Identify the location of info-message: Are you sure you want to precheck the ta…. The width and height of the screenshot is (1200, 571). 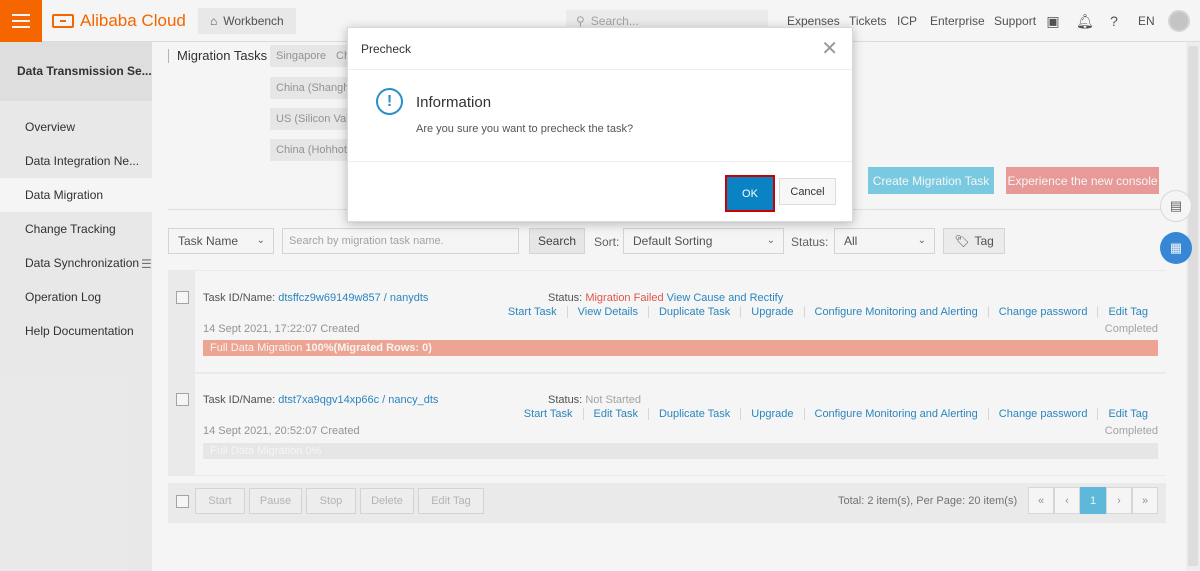
(525, 129).